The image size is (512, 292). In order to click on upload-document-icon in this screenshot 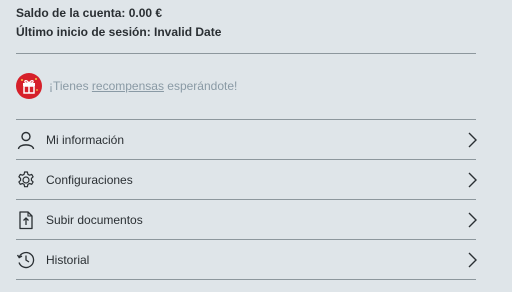, I will do `click(26, 220)`.